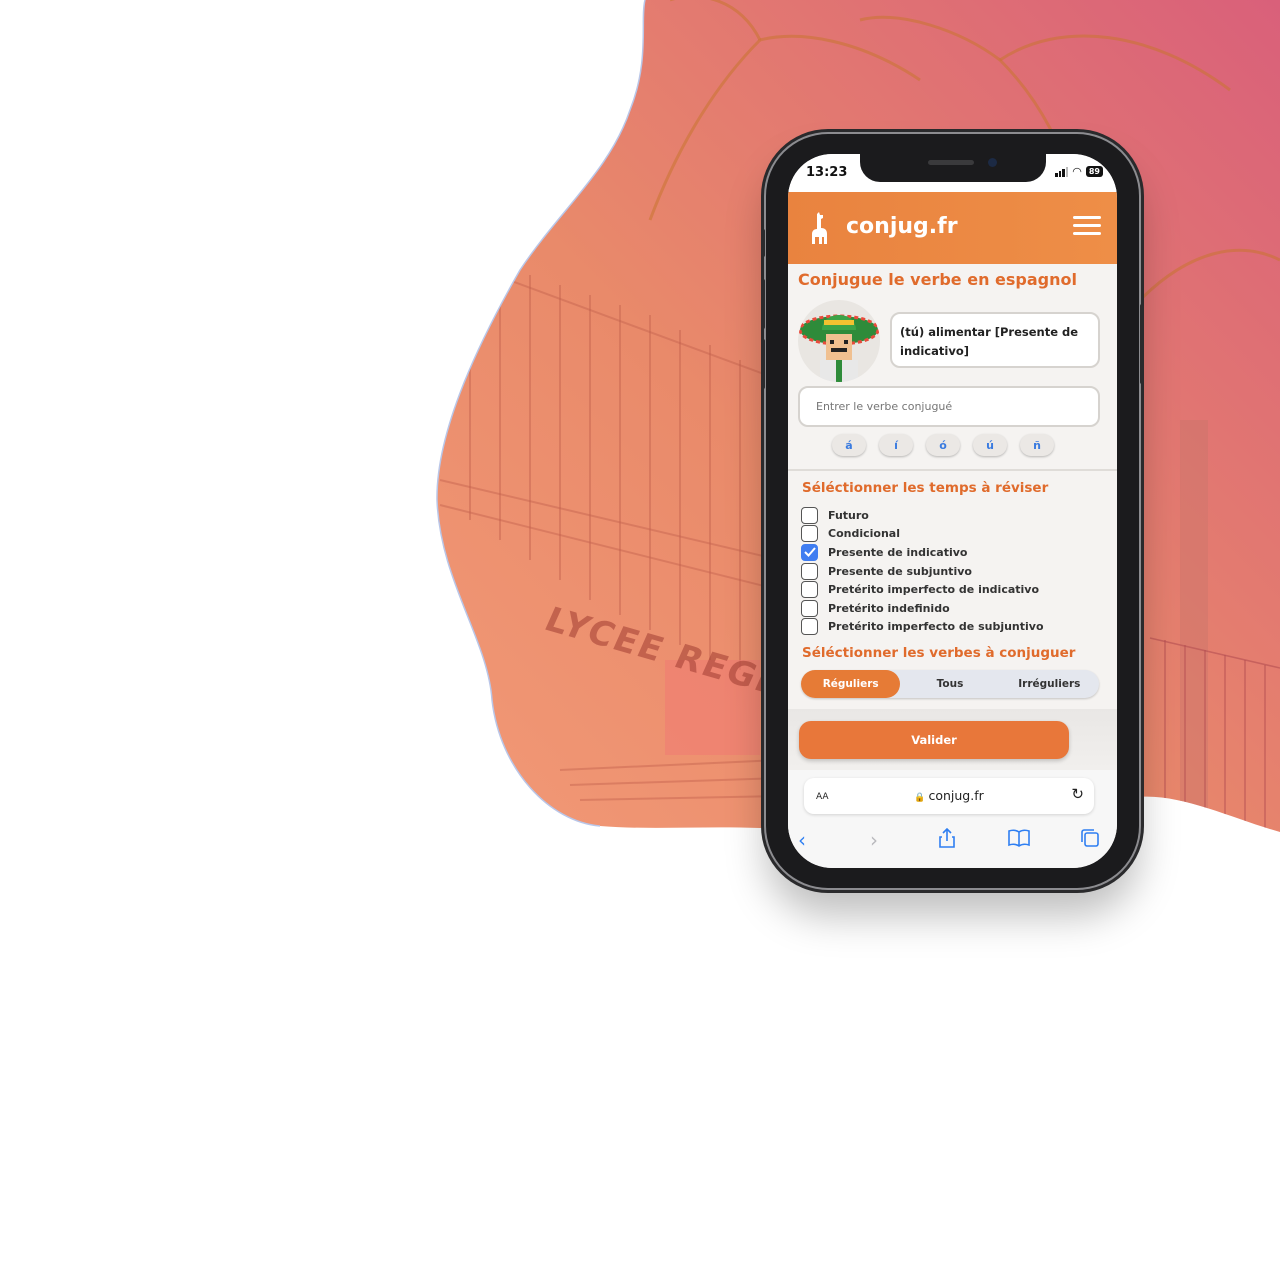  I want to click on conjugated-verb-input, so click(949, 406).